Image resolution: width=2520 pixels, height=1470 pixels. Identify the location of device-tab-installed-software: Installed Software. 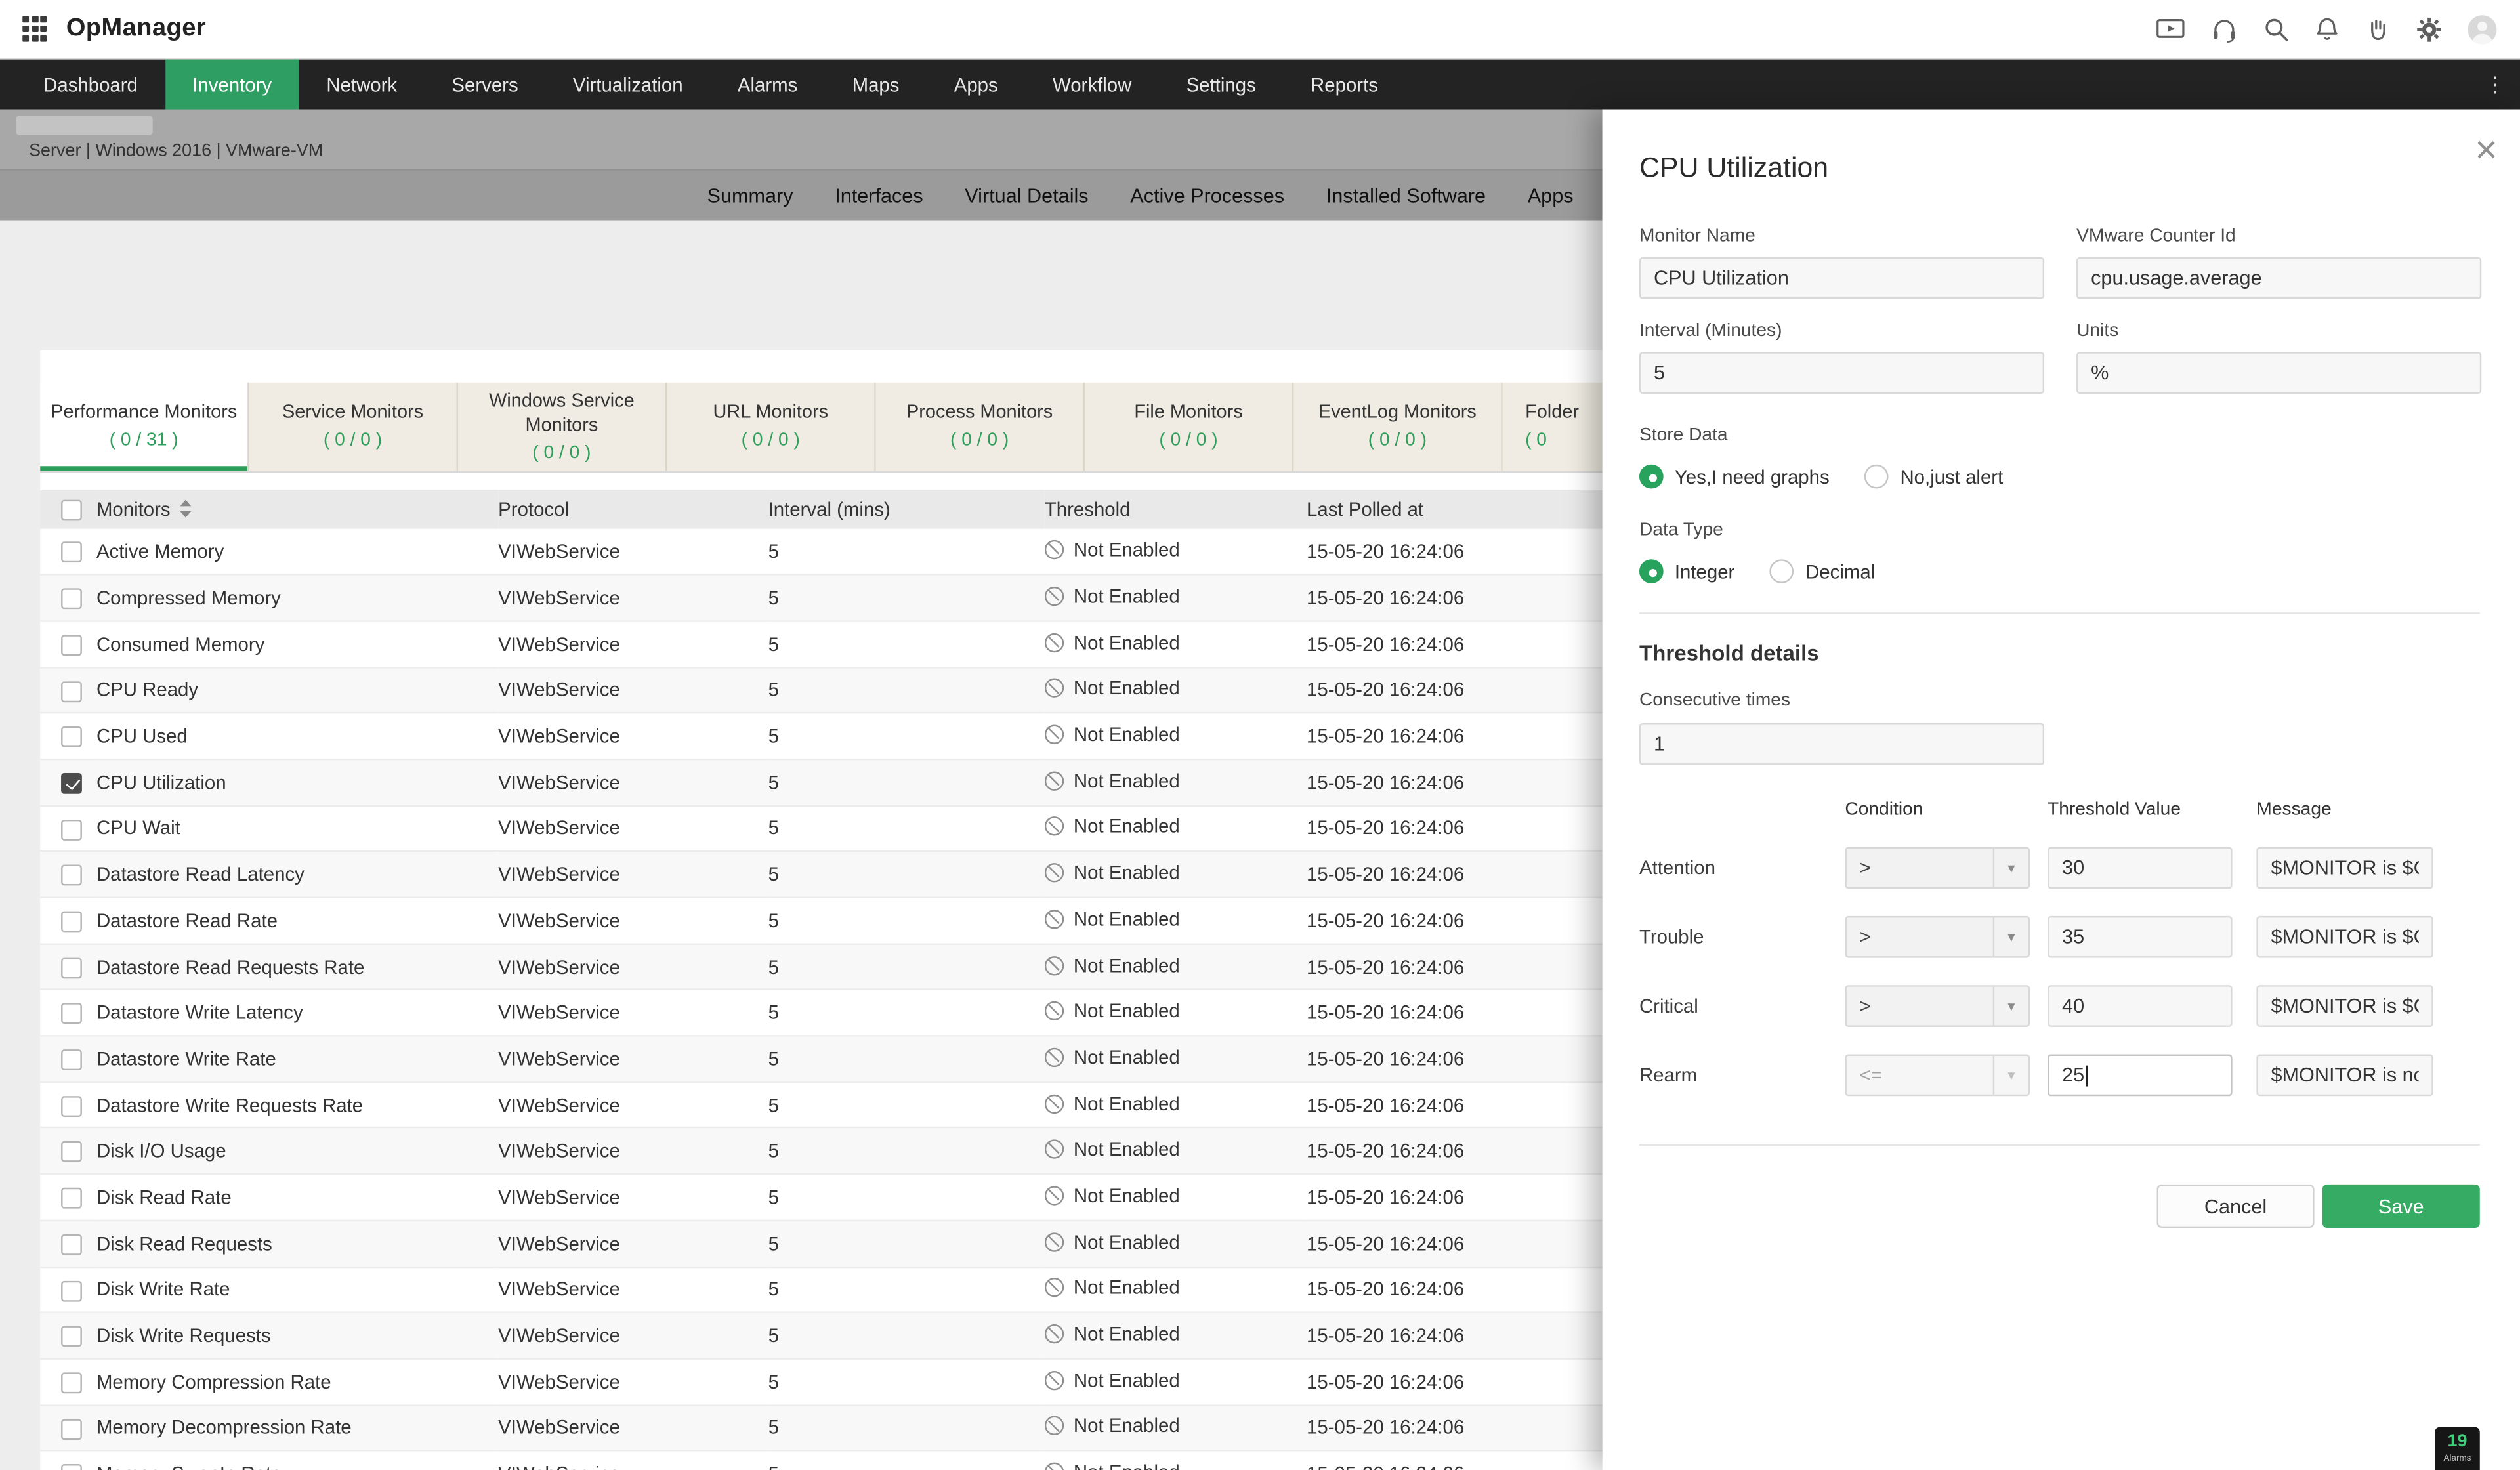
(1406, 195).